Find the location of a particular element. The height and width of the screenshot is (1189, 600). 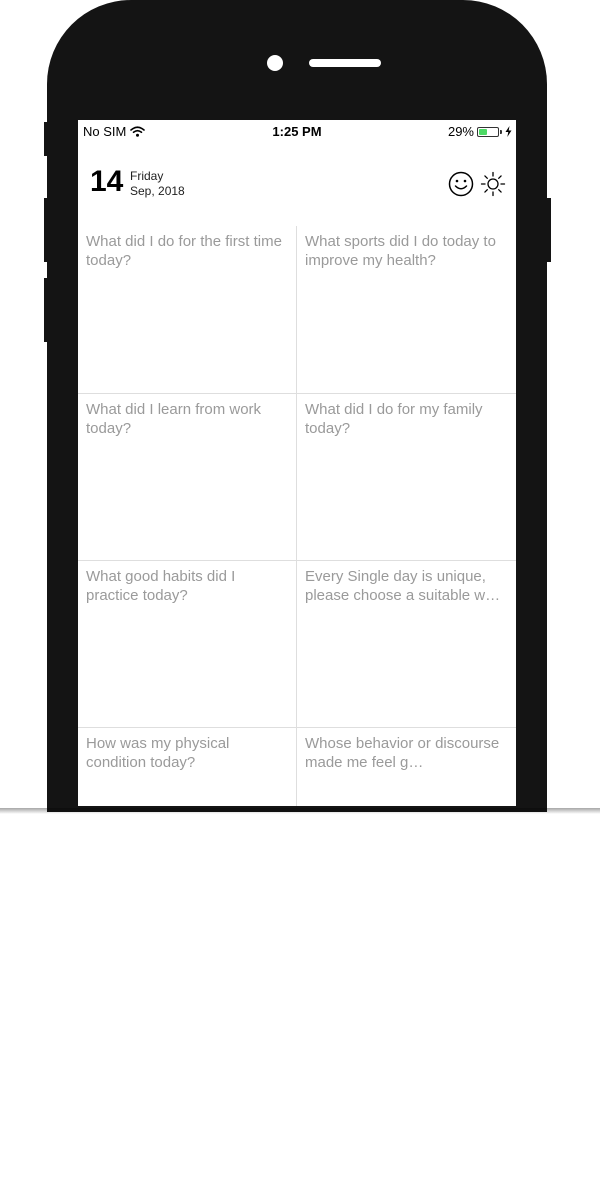

battery-percent: 29% is located at coordinates (460, 131).